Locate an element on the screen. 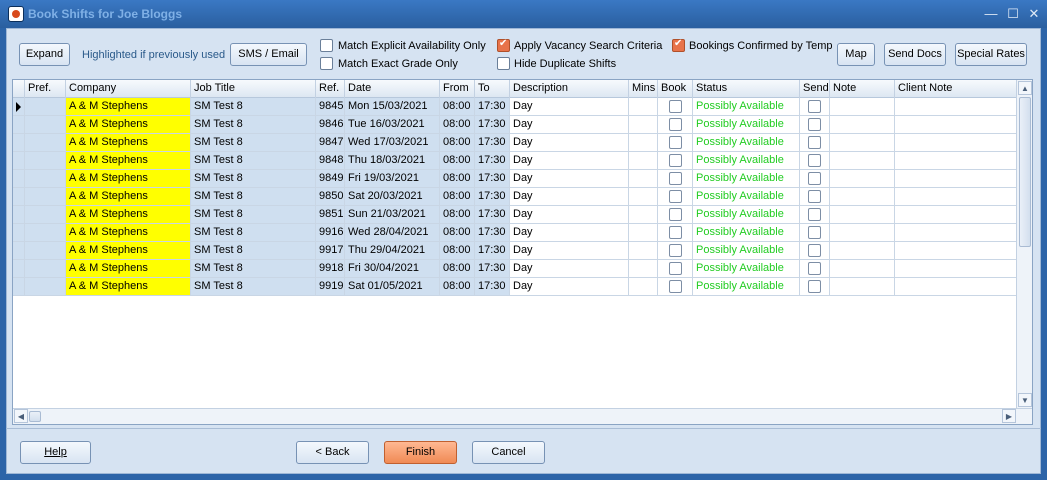 This screenshot has height=480, width=1047. bookings-confirmed-checkbox is located at coordinates (678, 45).